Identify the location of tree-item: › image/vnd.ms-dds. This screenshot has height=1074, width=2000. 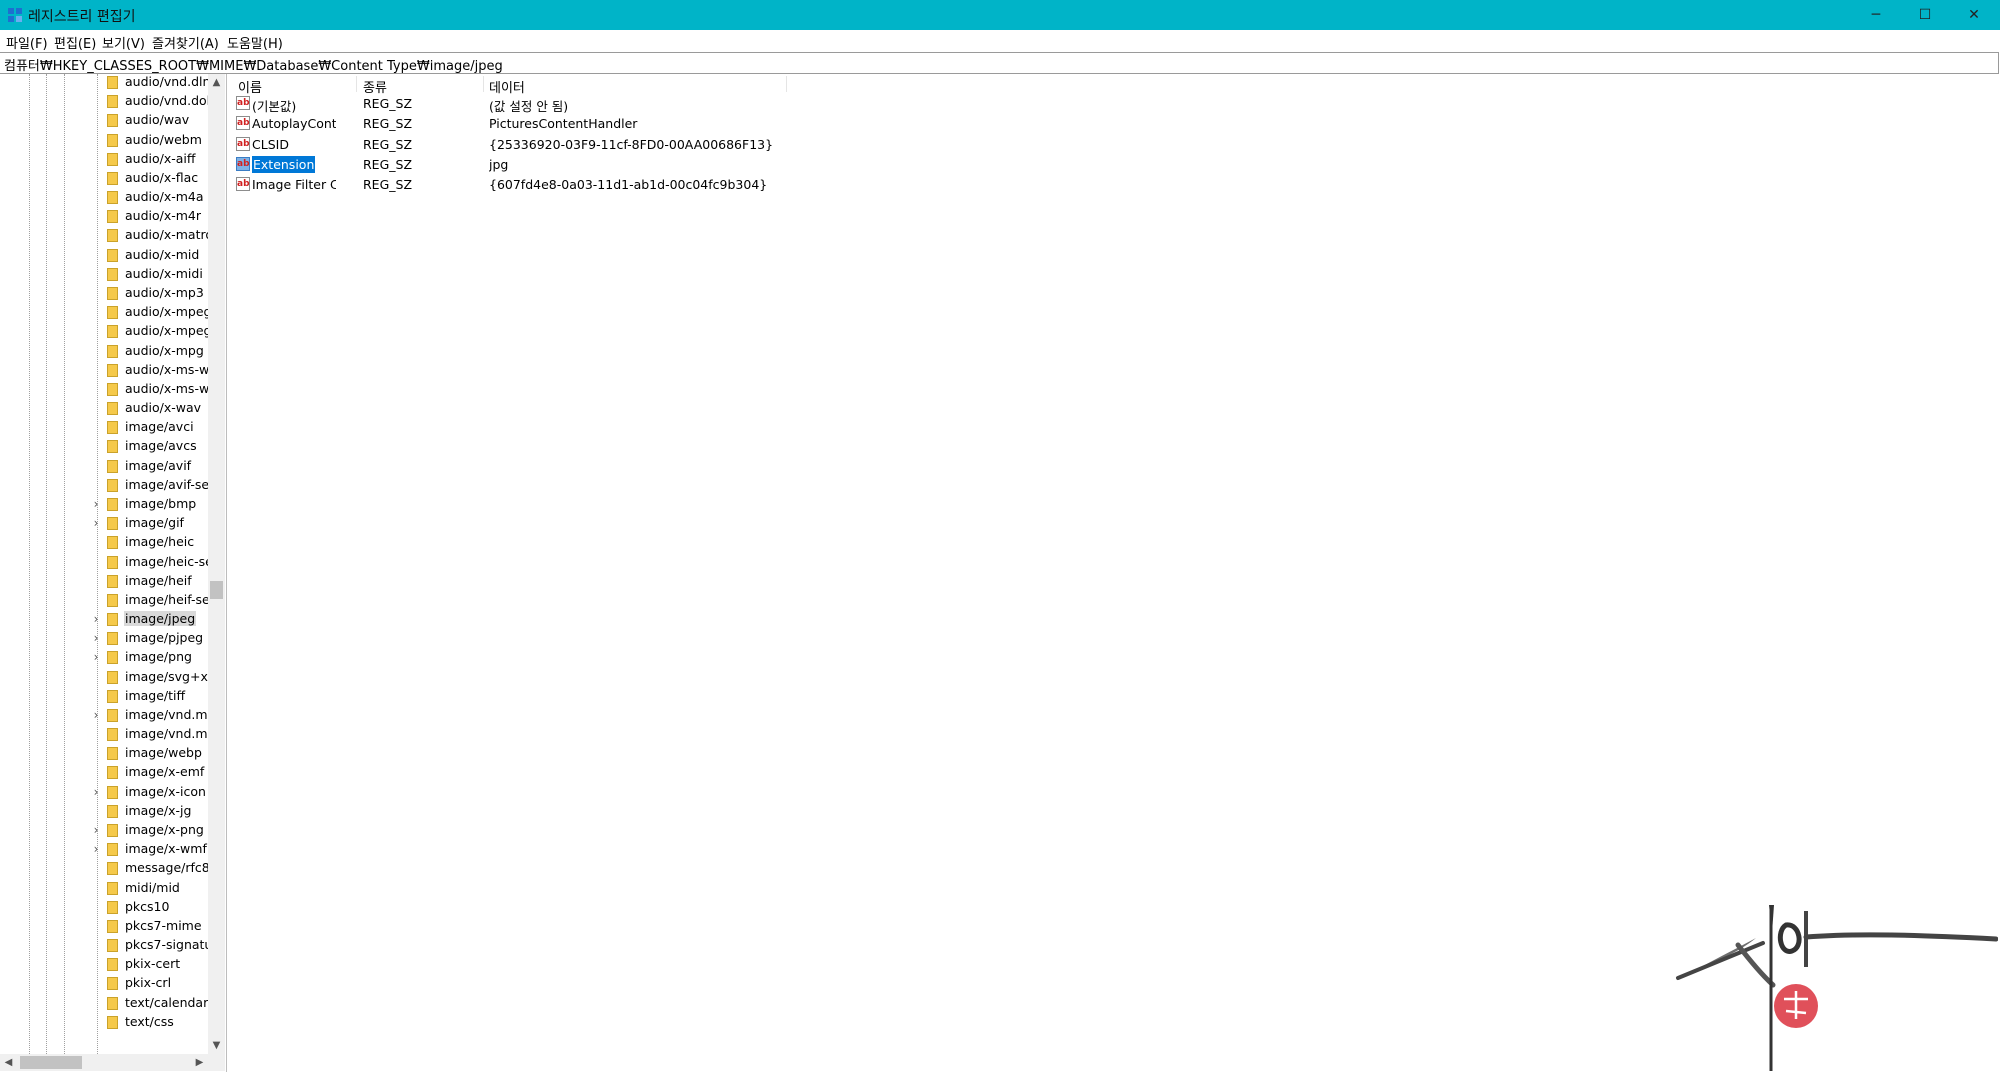
(105, 715).